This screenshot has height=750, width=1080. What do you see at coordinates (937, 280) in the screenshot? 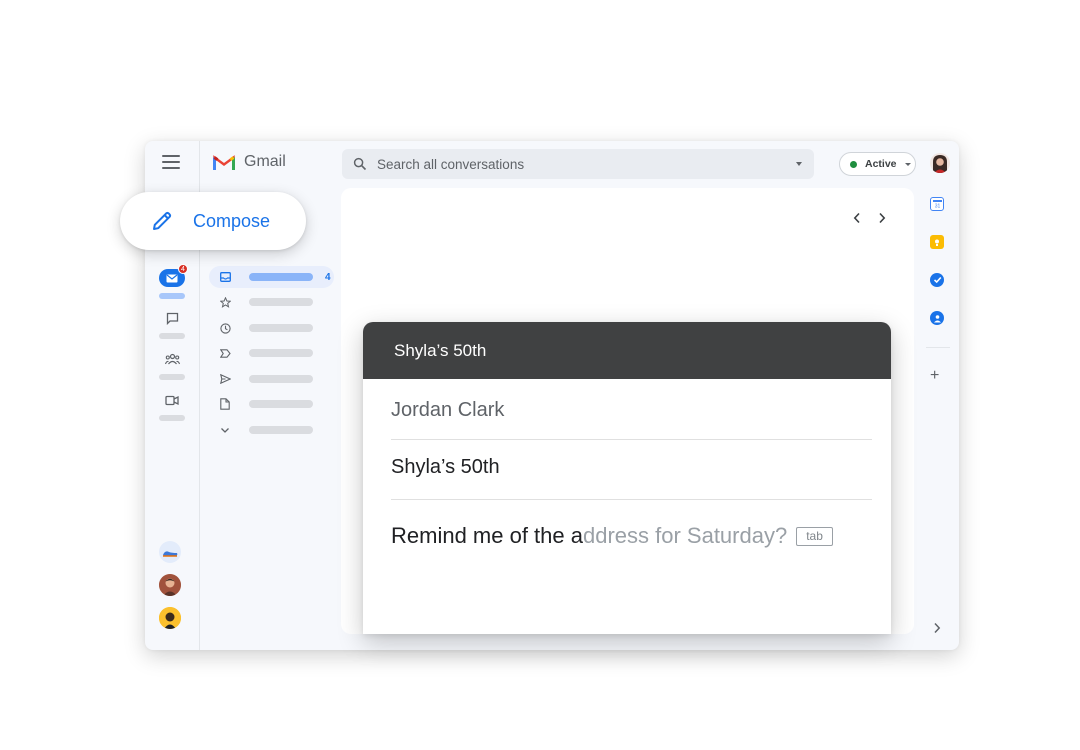
I see `tasks-icon` at bounding box center [937, 280].